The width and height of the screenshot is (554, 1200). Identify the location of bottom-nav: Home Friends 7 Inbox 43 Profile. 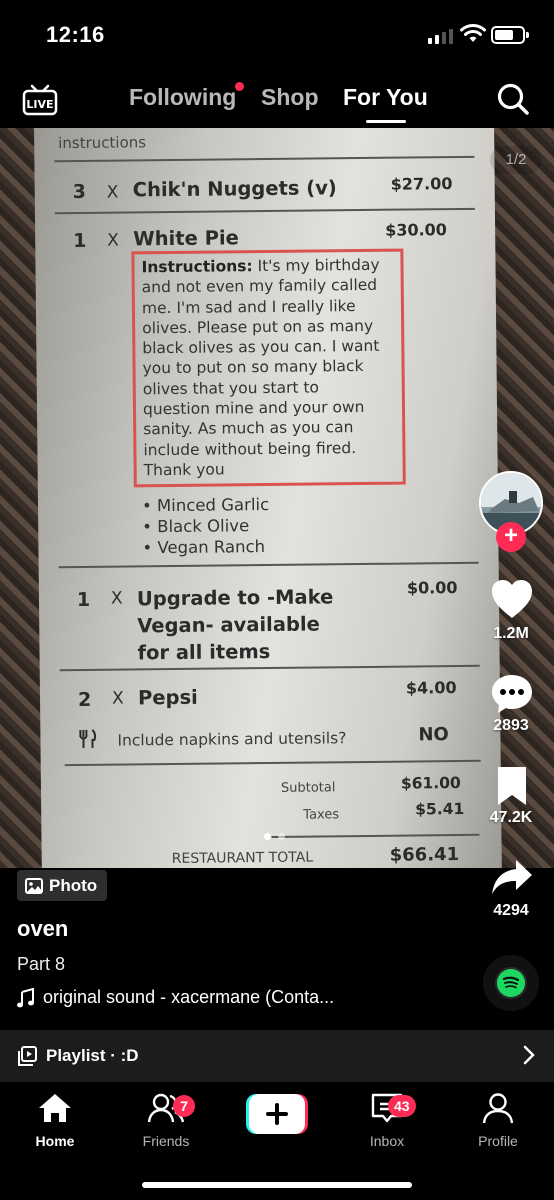
(277, 1141).